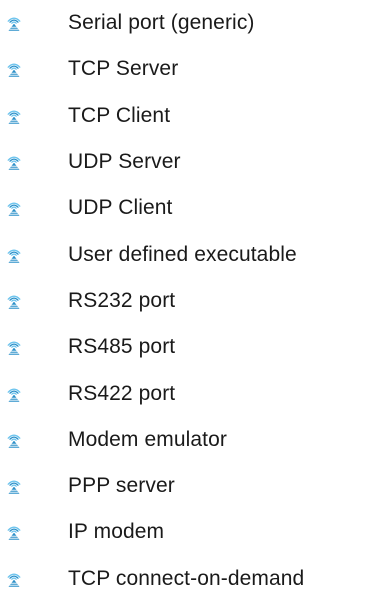 This screenshot has height=605, width=366. What do you see at coordinates (147, 439) in the screenshot?
I see `connection-type-label: Modem emulator` at bounding box center [147, 439].